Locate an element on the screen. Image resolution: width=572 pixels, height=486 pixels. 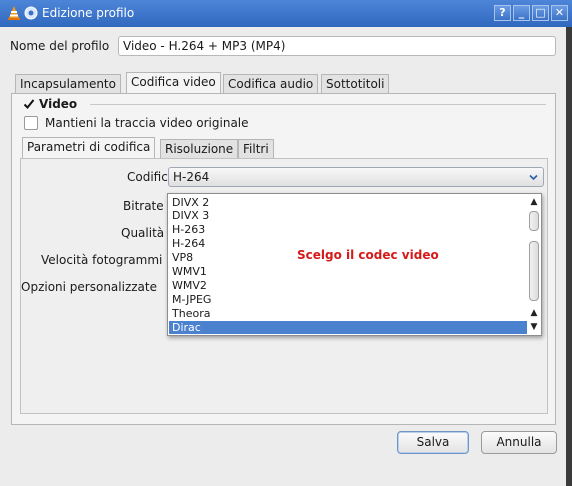
profile-name-value: Video - H.264 + MP3 (MP4) is located at coordinates (204, 46).